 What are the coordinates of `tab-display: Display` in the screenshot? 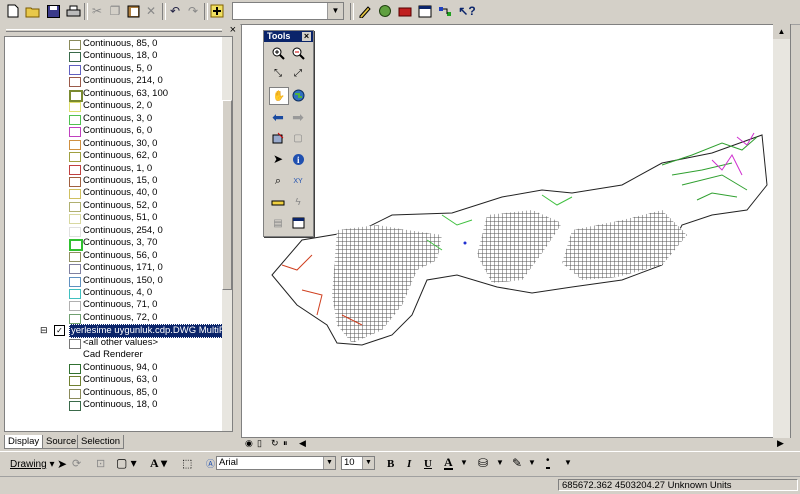 It's located at (24, 442).